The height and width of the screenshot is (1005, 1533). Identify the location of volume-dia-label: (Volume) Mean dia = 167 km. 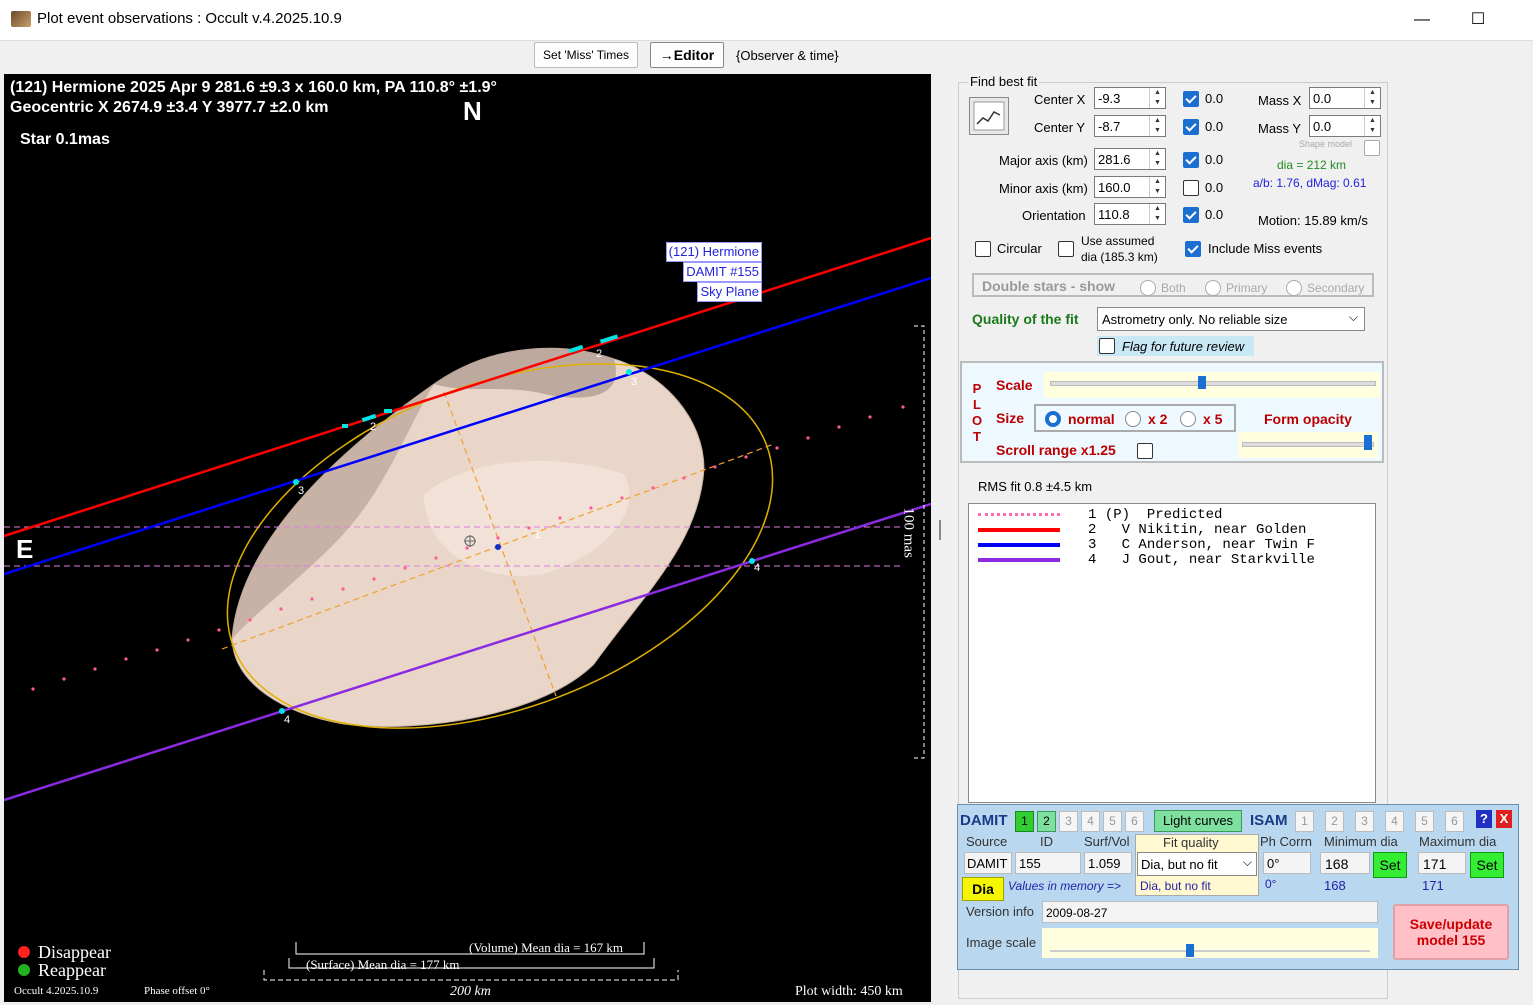
(546, 947).